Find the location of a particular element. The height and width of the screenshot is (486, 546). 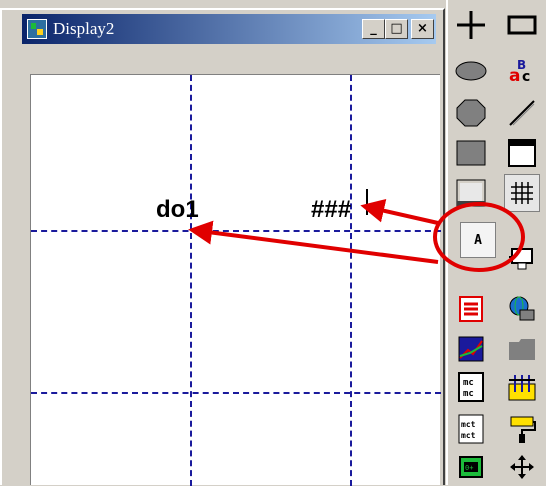

pen-tool is located at coordinates (522, 113).